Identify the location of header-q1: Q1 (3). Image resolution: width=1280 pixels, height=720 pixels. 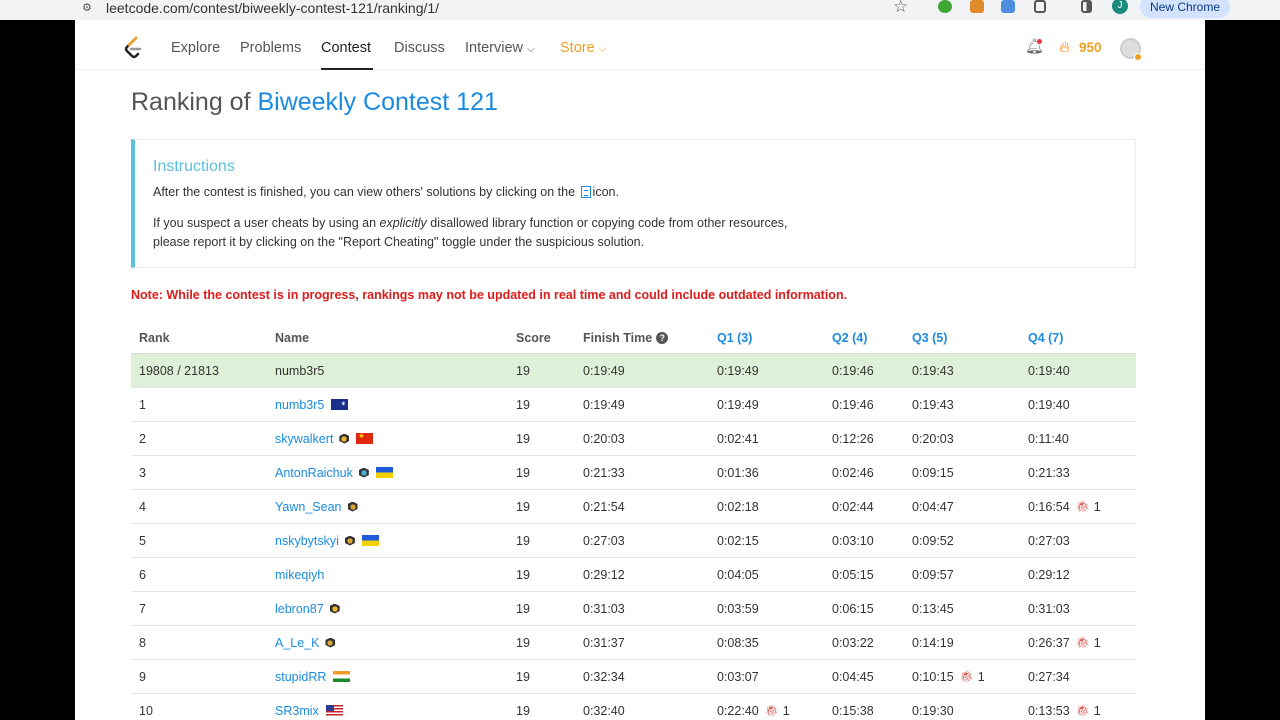
(734, 337).